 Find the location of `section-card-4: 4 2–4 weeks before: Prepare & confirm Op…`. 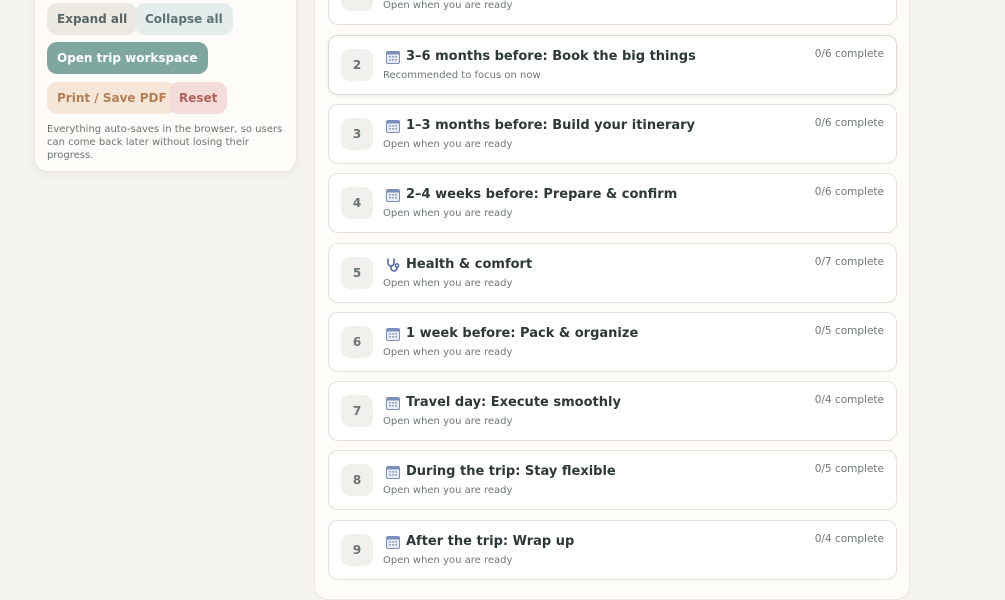

section-card-4: 4 2–4 weeks before: Prepare & confirm Op… is located at coordinates (612, 203).